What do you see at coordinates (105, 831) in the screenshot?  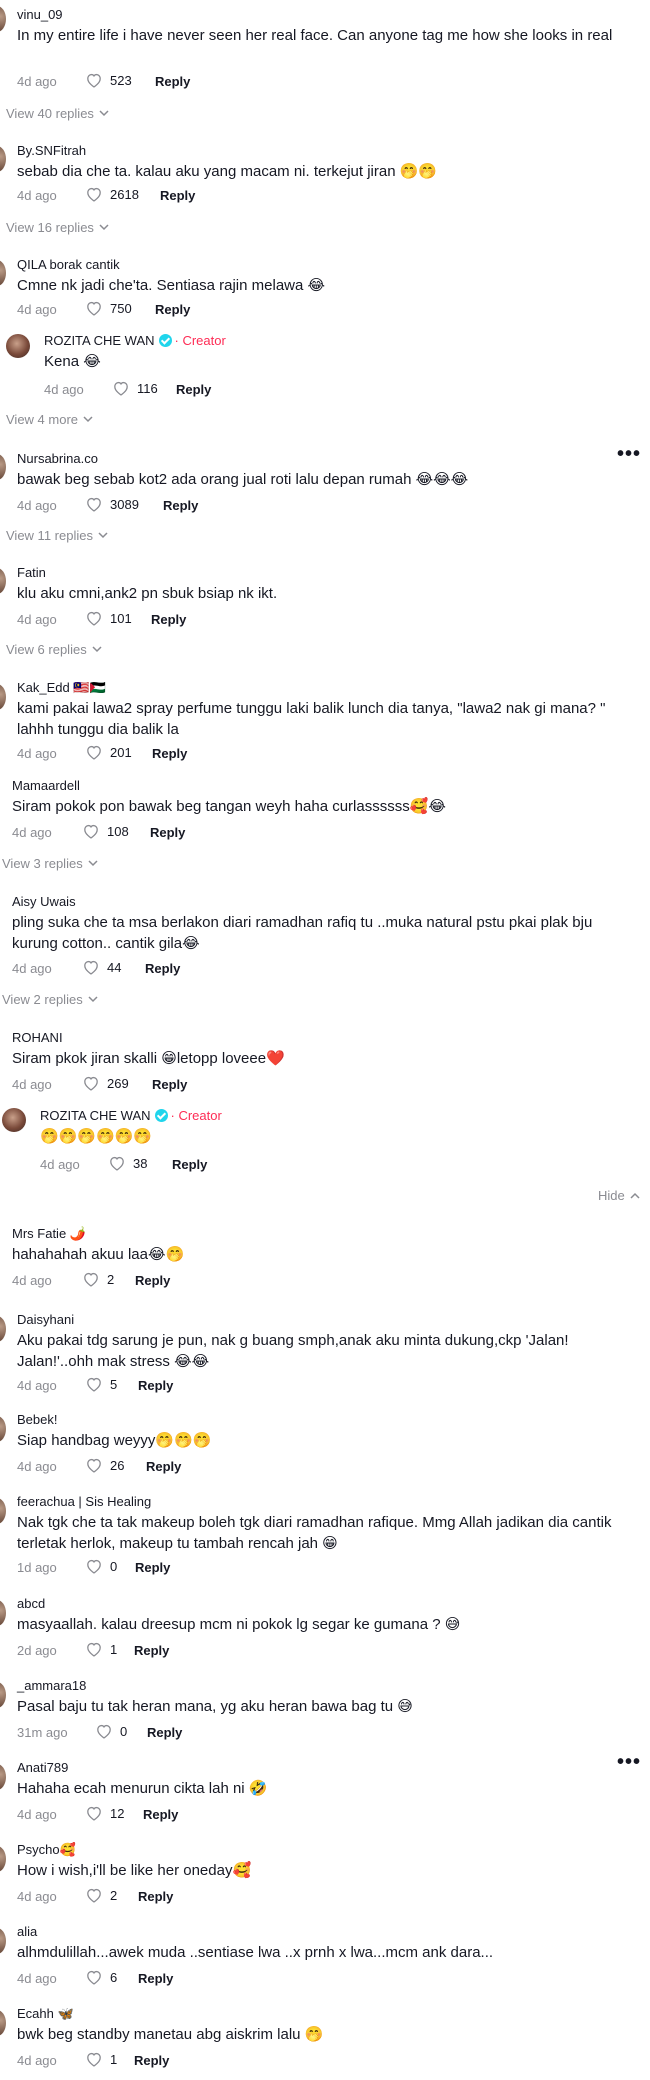 I see `like-button: 108` at bounding box center [105, 831].